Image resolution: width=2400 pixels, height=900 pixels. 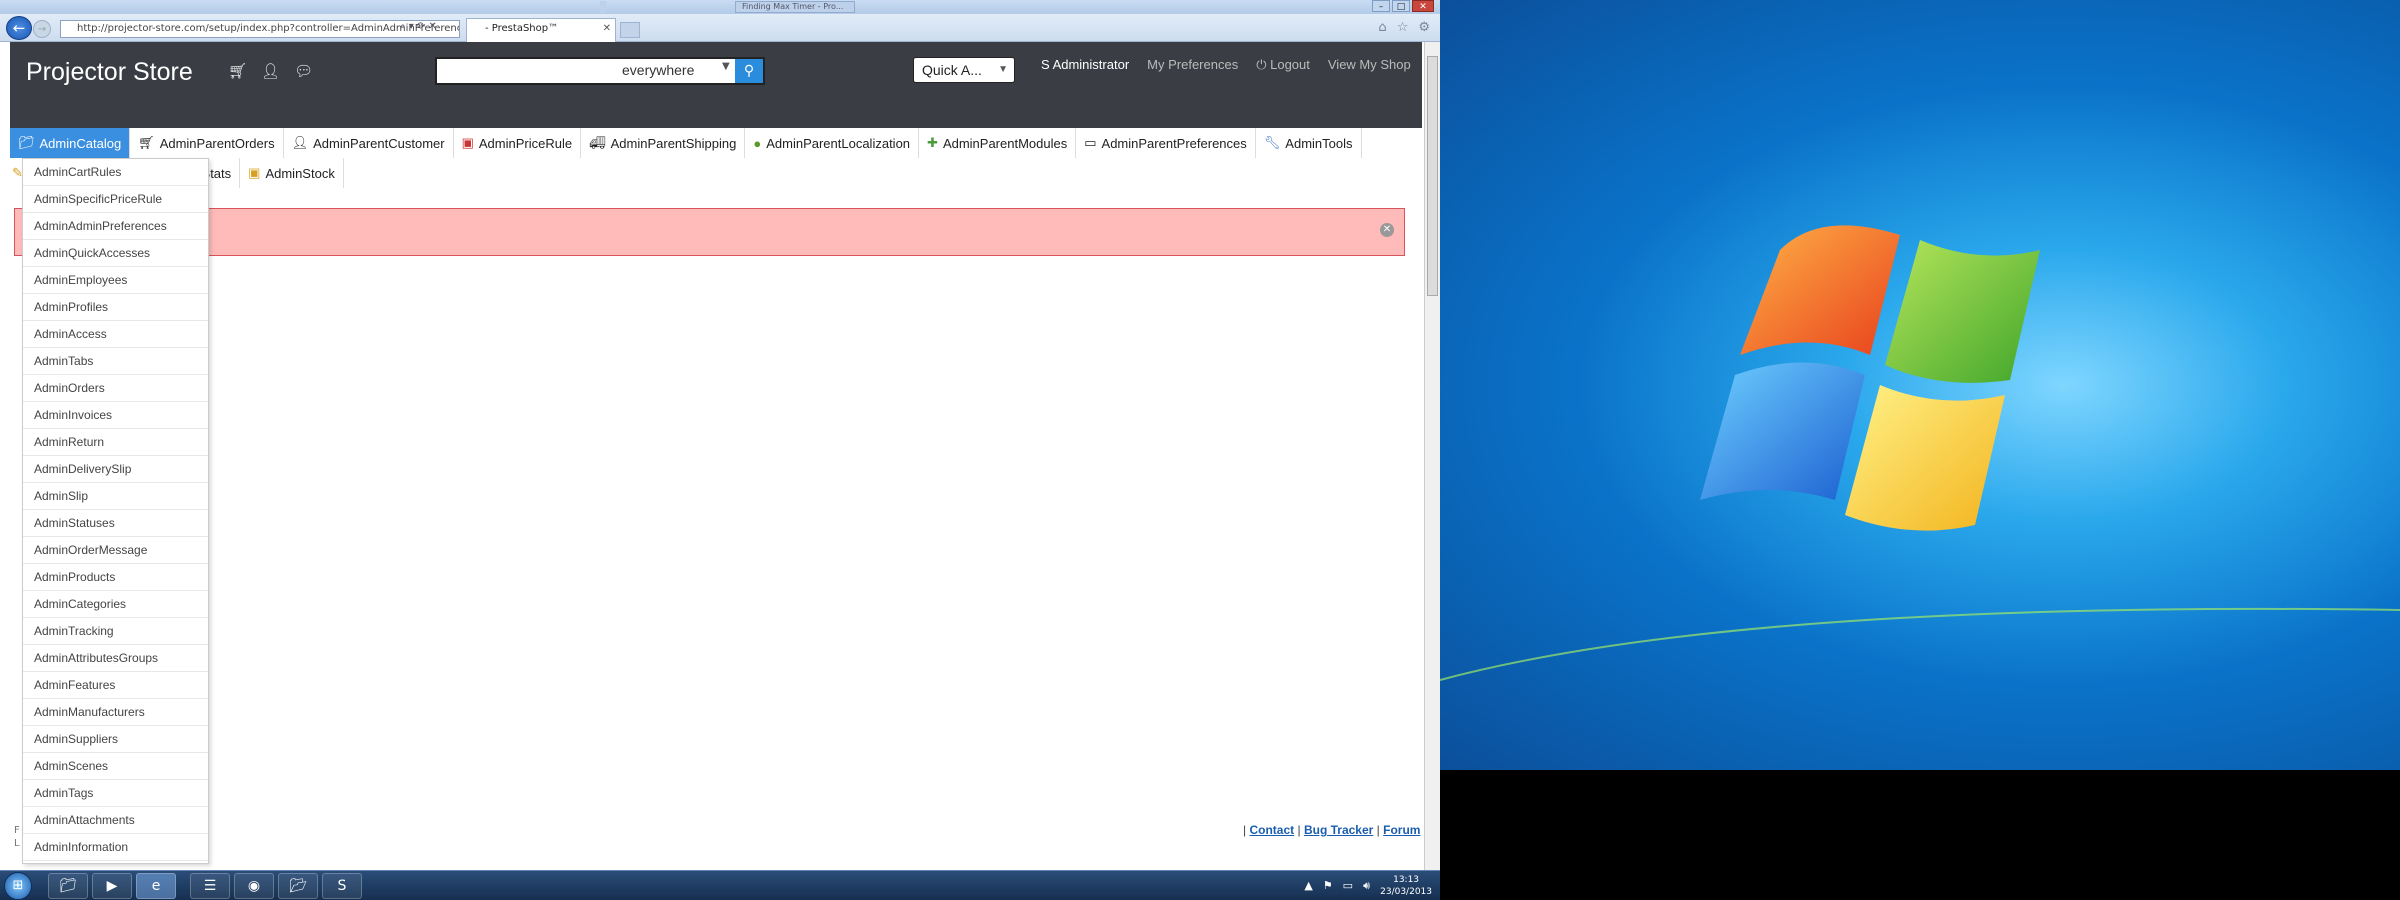 What do you see at coordinates (1382, 27) in the screenshot?
I see `home-icon: ⌂` at bounding box center [1382, 27].